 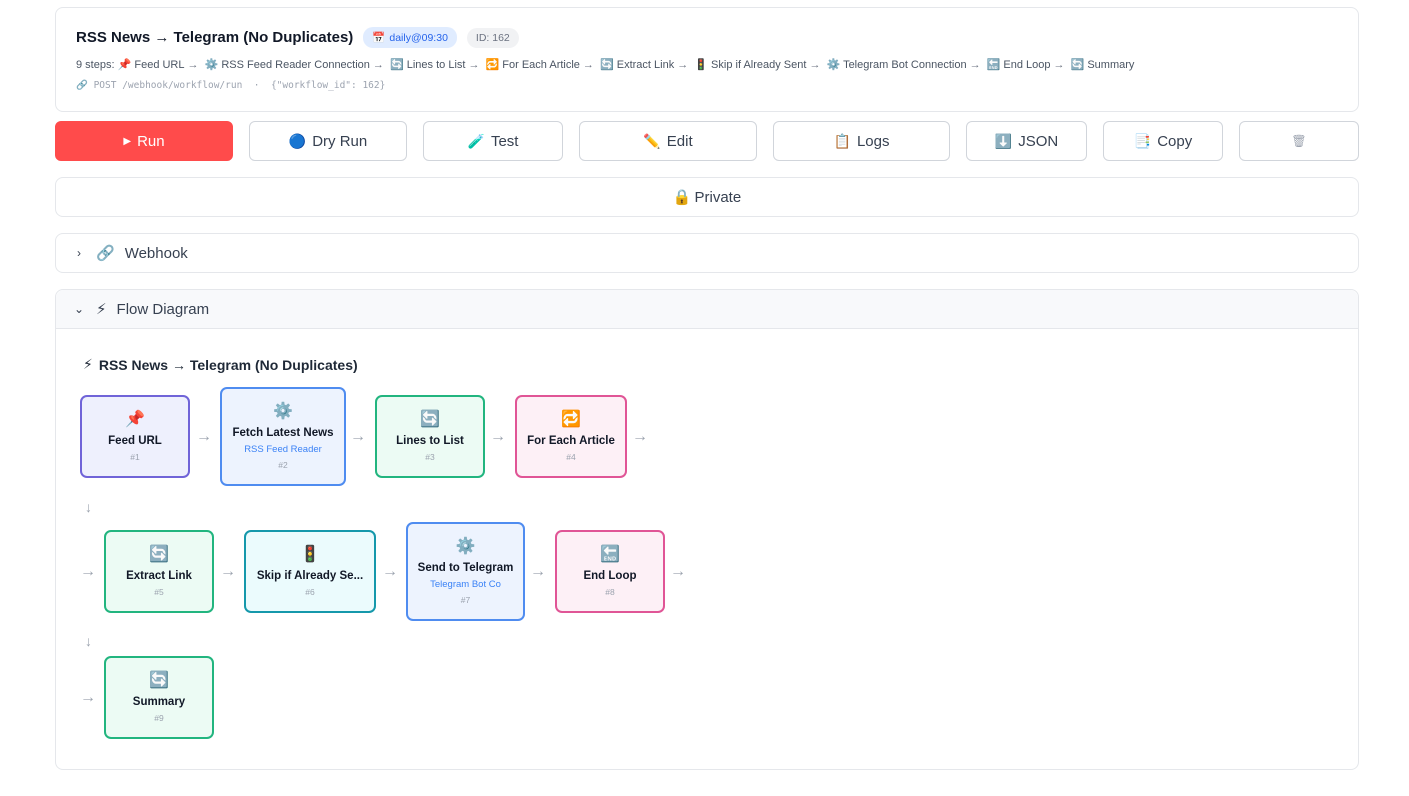 What do you see at coordinates (571, 419) in the screenshot?
I see `flow-node-icon: 🔁` at bounding box center [571, 419].